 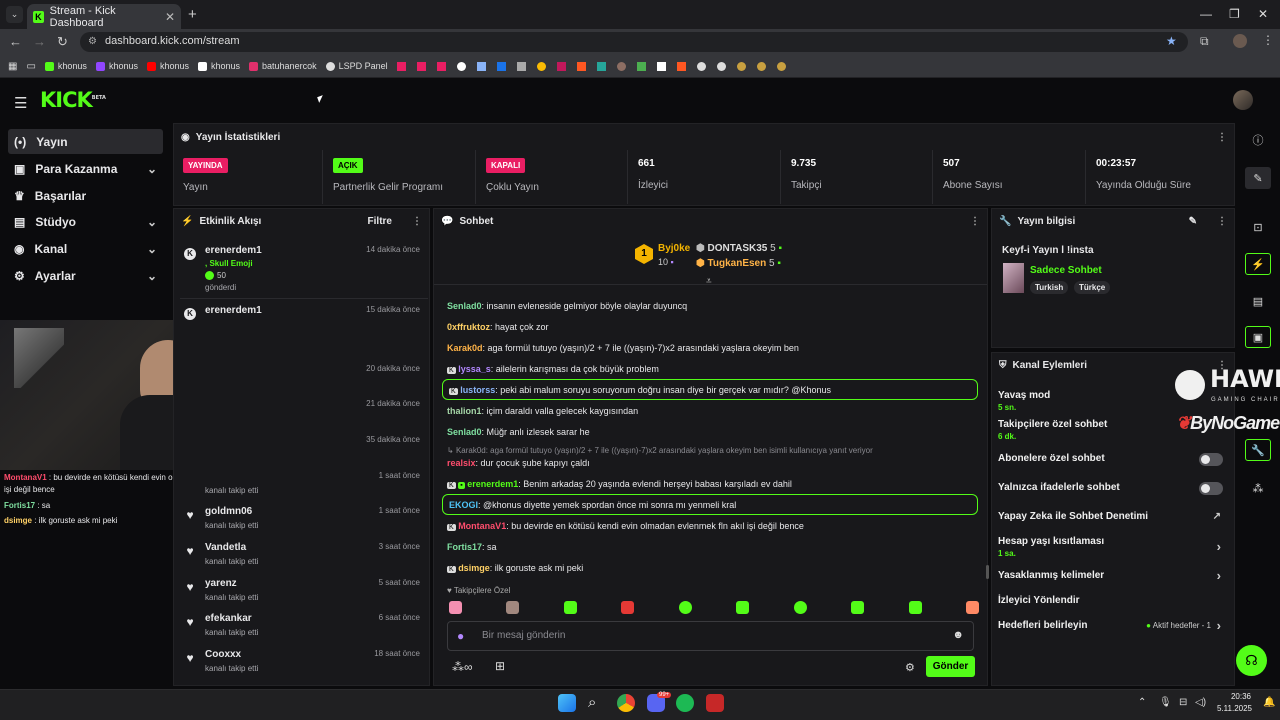 What do you see at coordinates (1115, 459) in the screenshot?
I see `action-subscribers-only: Abonelere özel sohbet` at bounding box center [1115, 459].